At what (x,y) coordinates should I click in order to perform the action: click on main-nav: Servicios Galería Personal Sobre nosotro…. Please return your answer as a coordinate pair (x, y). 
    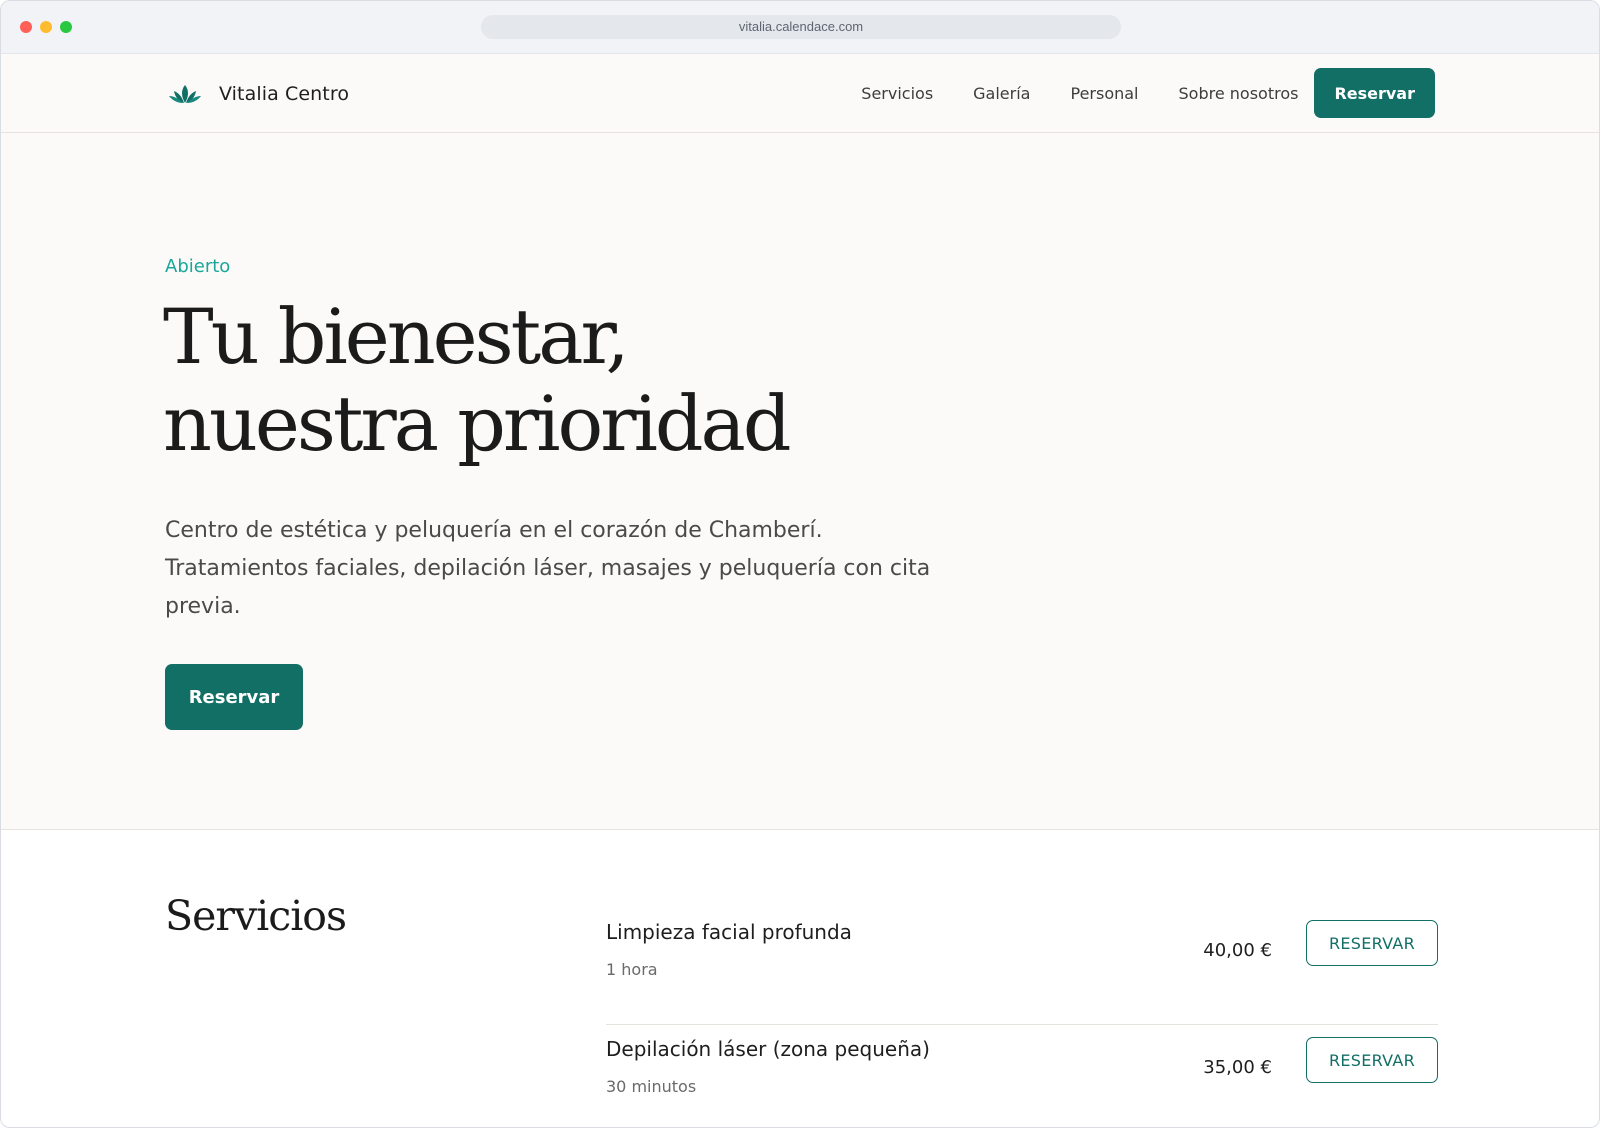
    Looking at the image, I should click on (1148, 93).